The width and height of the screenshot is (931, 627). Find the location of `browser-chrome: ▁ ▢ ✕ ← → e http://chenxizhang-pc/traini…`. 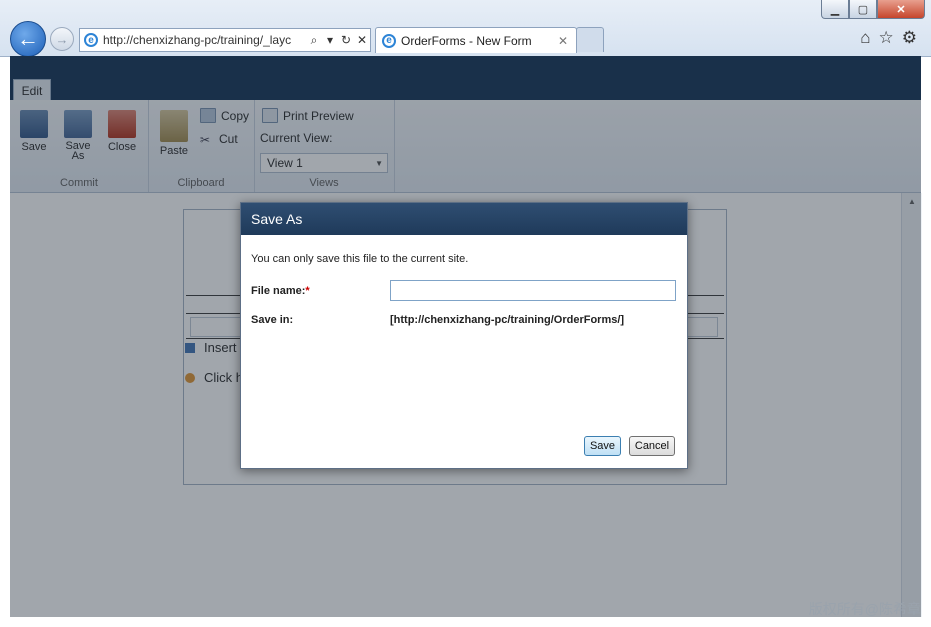

browser-chrome: ▁ ▢ ✕ ← → e http://chenxizhang-pc/traini… is located at coordinates (465, 28).